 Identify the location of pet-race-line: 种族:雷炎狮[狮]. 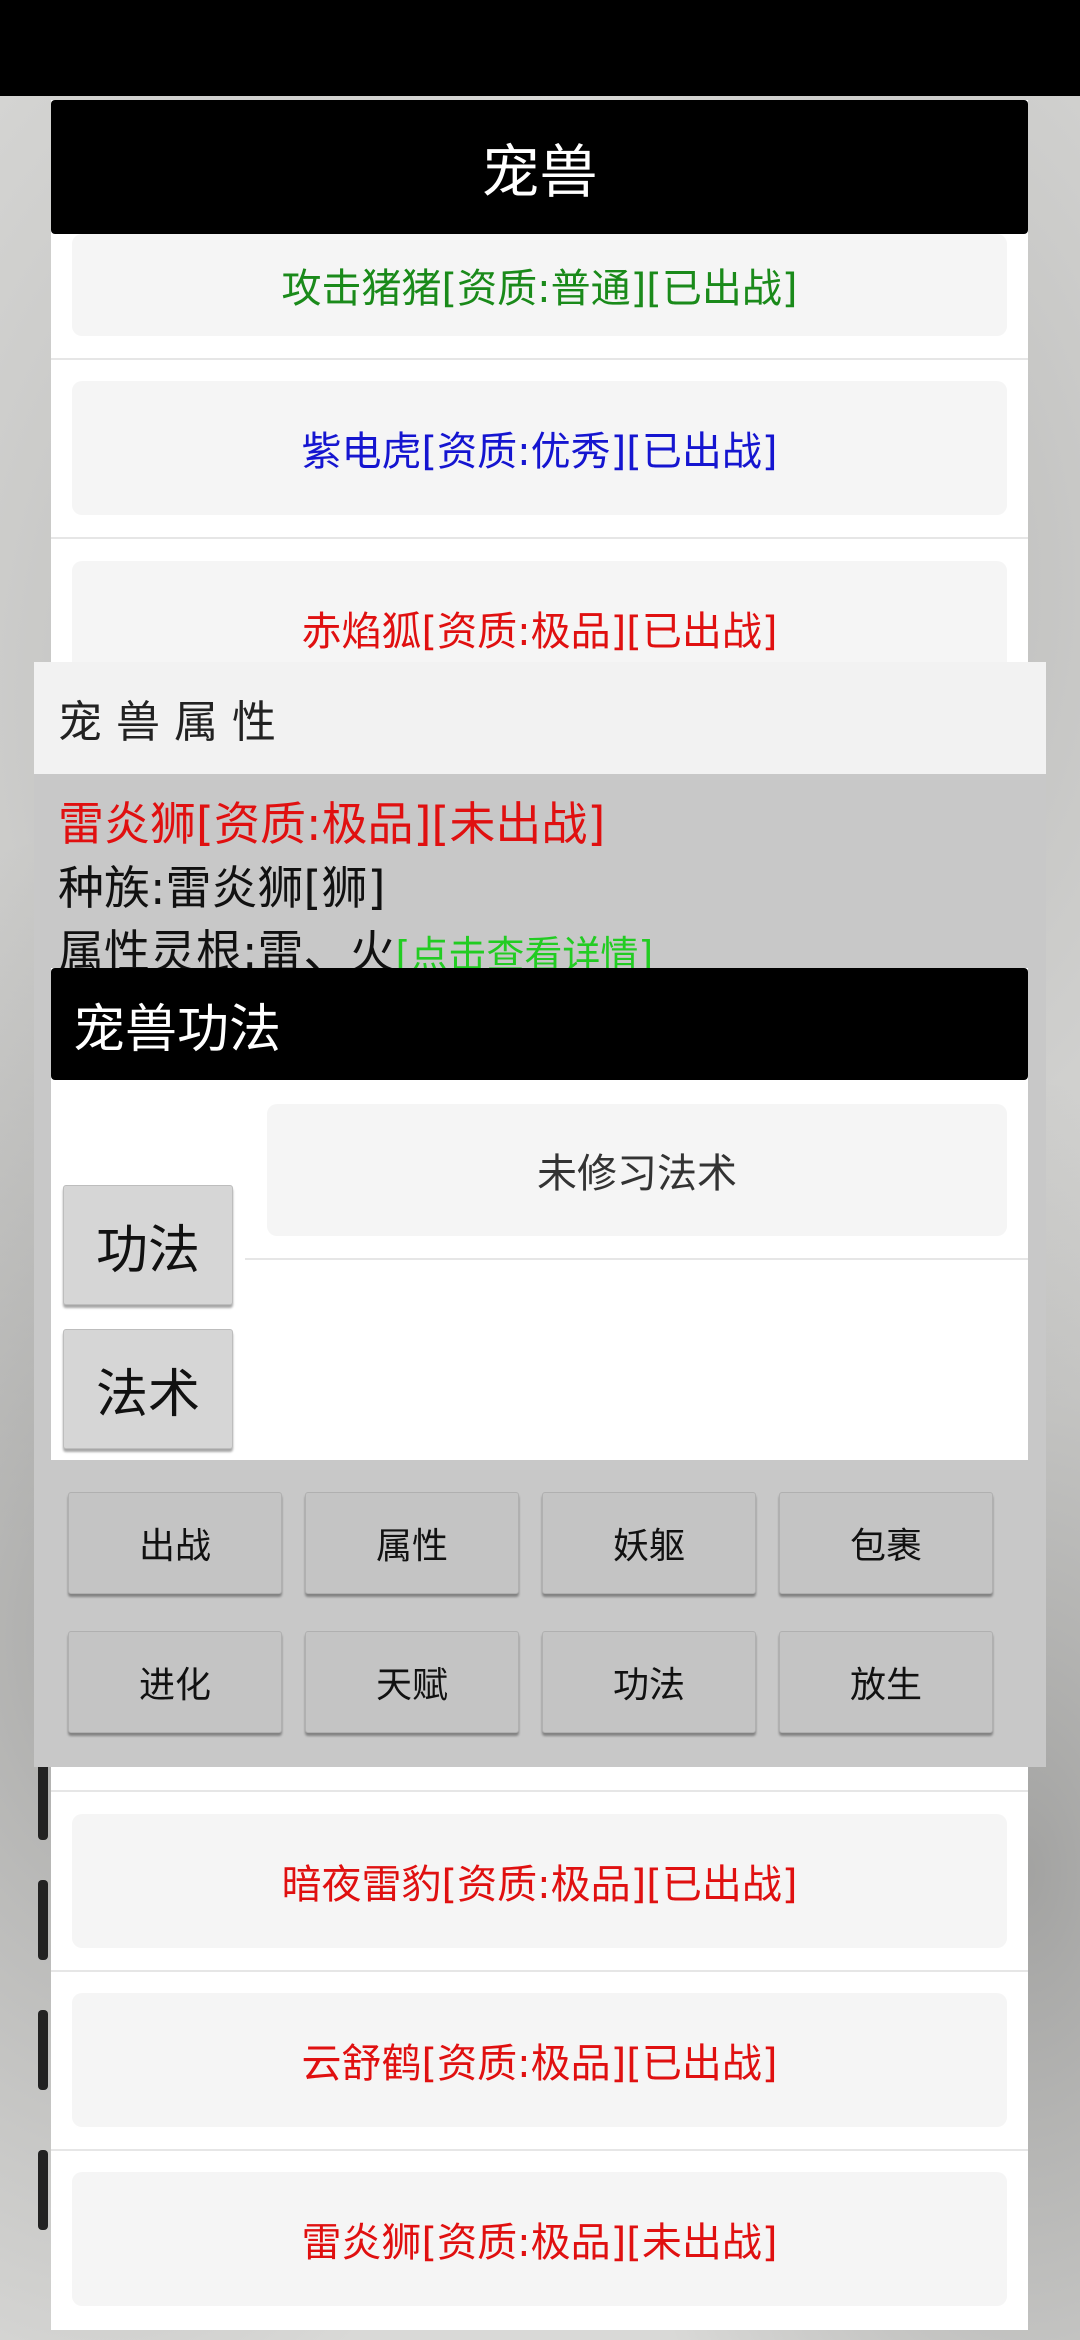
(222, 888).